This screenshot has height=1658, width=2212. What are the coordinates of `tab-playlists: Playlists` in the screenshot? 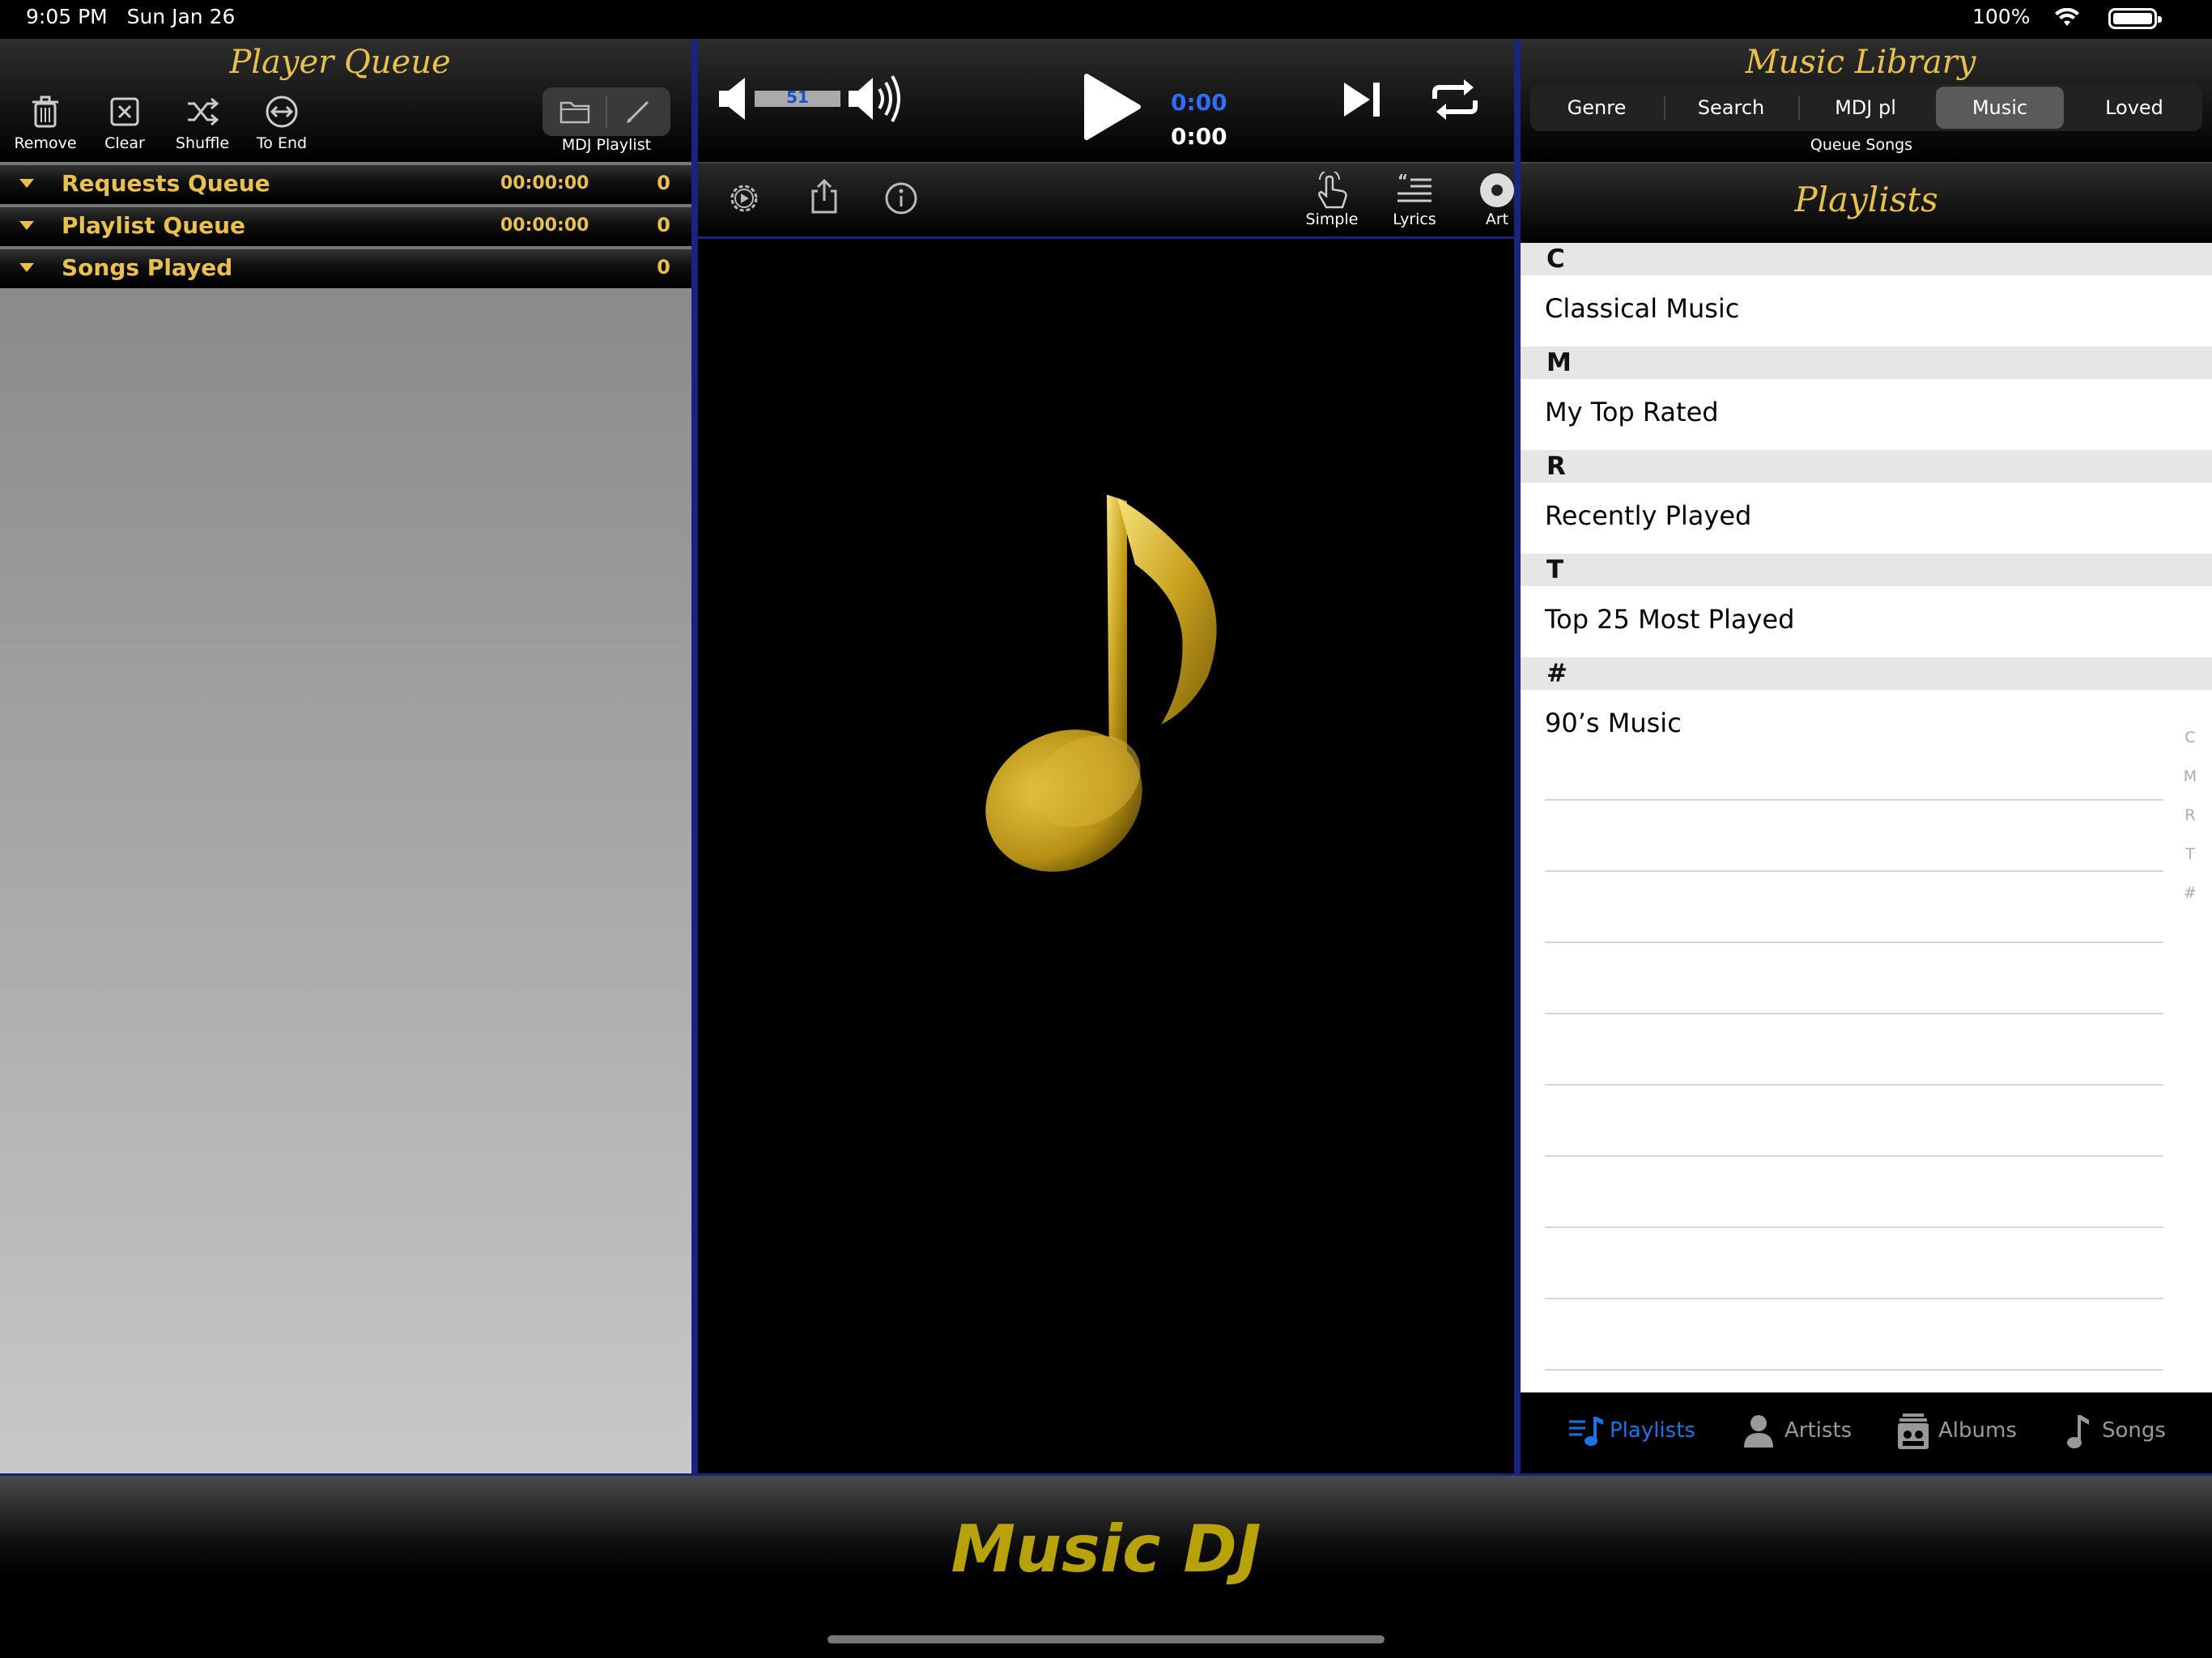 It's located at (1637, 1431).